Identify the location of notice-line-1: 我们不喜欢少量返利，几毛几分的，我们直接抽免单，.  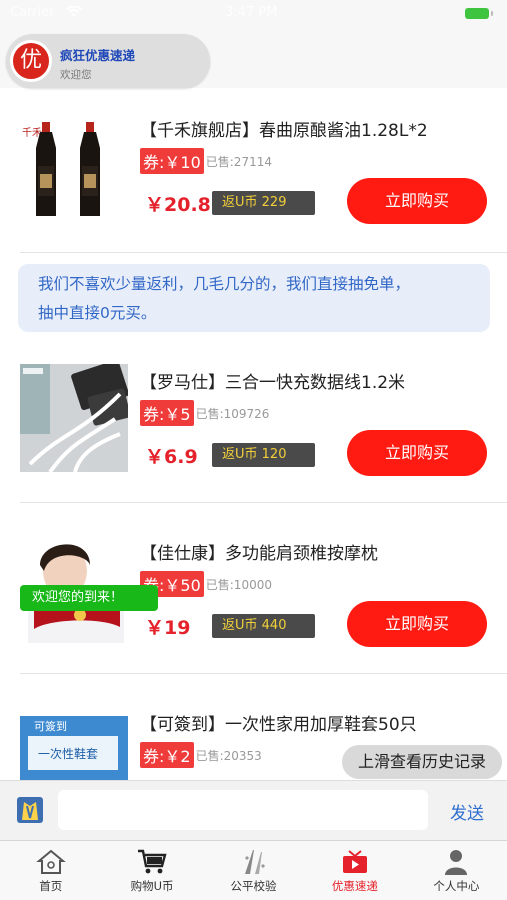
(224, 284).